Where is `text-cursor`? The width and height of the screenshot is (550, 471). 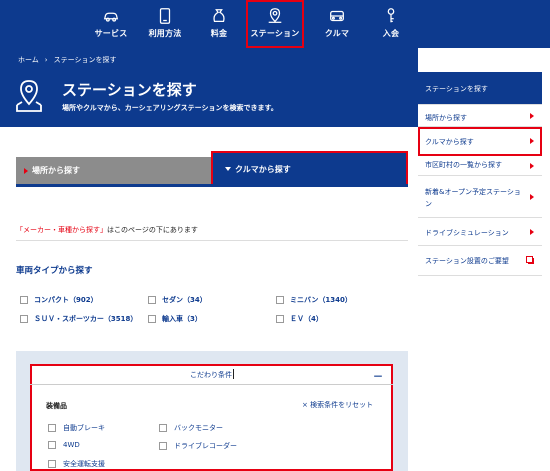 text-cursor is located at coordinates (233, 374).